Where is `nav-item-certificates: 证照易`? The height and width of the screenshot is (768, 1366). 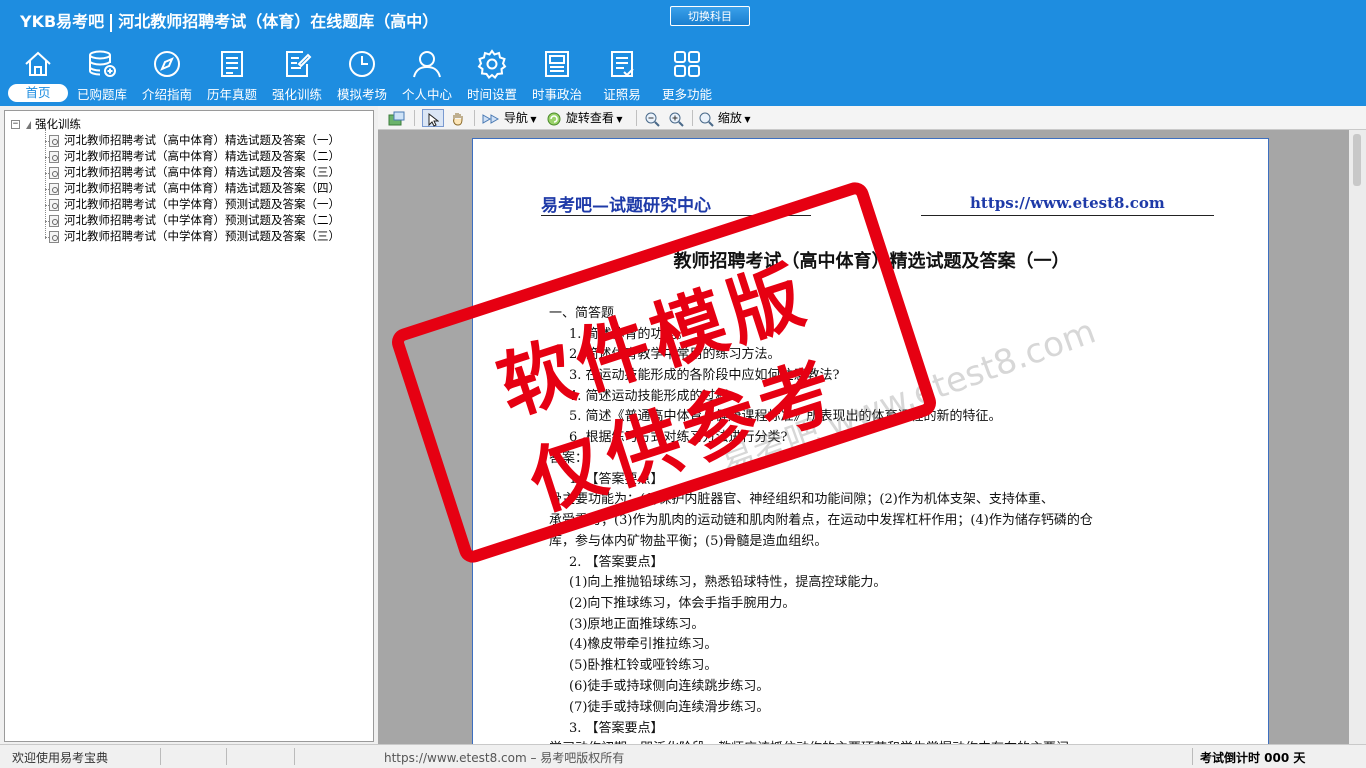 nav-item-certificates: 证照易 is located at coordinates (622, 75).